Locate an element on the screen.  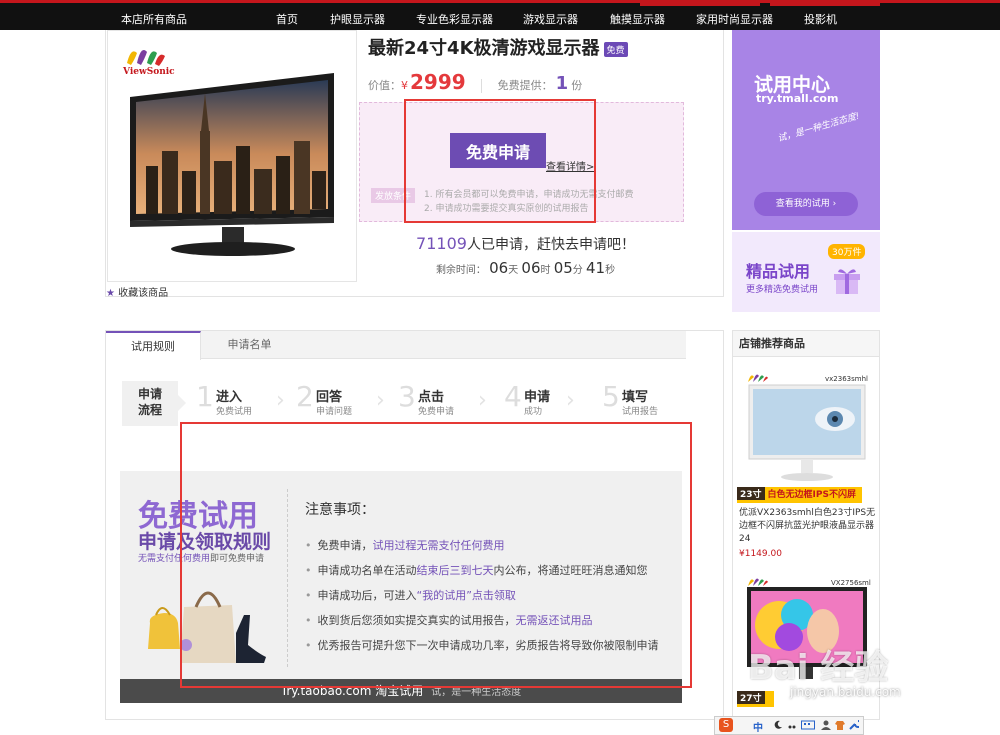
product-title-text: 最新24寸4K极清游戏显示器 is located at coordinates (484, 48).